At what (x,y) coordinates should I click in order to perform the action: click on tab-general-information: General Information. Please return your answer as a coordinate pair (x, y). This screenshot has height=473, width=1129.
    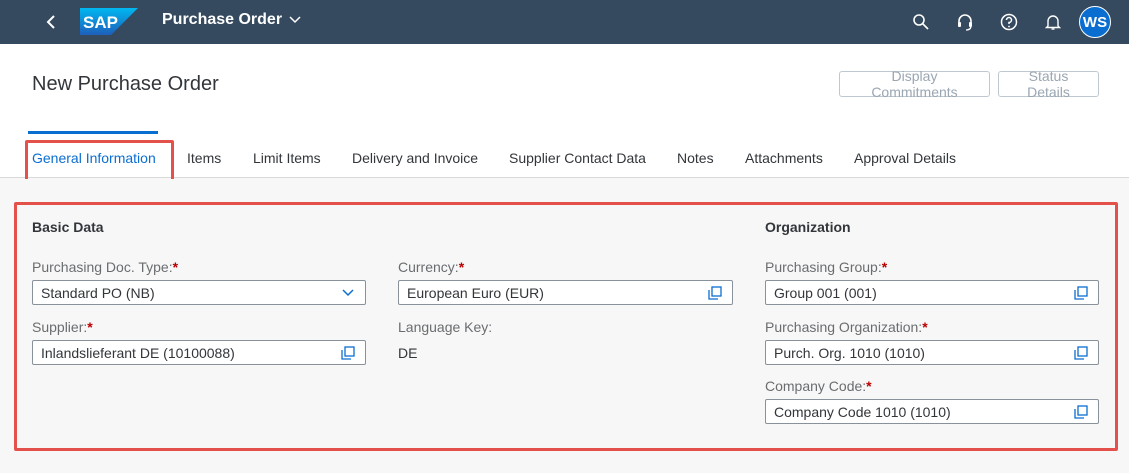
    Looking at the image, I should click on (94, 158).